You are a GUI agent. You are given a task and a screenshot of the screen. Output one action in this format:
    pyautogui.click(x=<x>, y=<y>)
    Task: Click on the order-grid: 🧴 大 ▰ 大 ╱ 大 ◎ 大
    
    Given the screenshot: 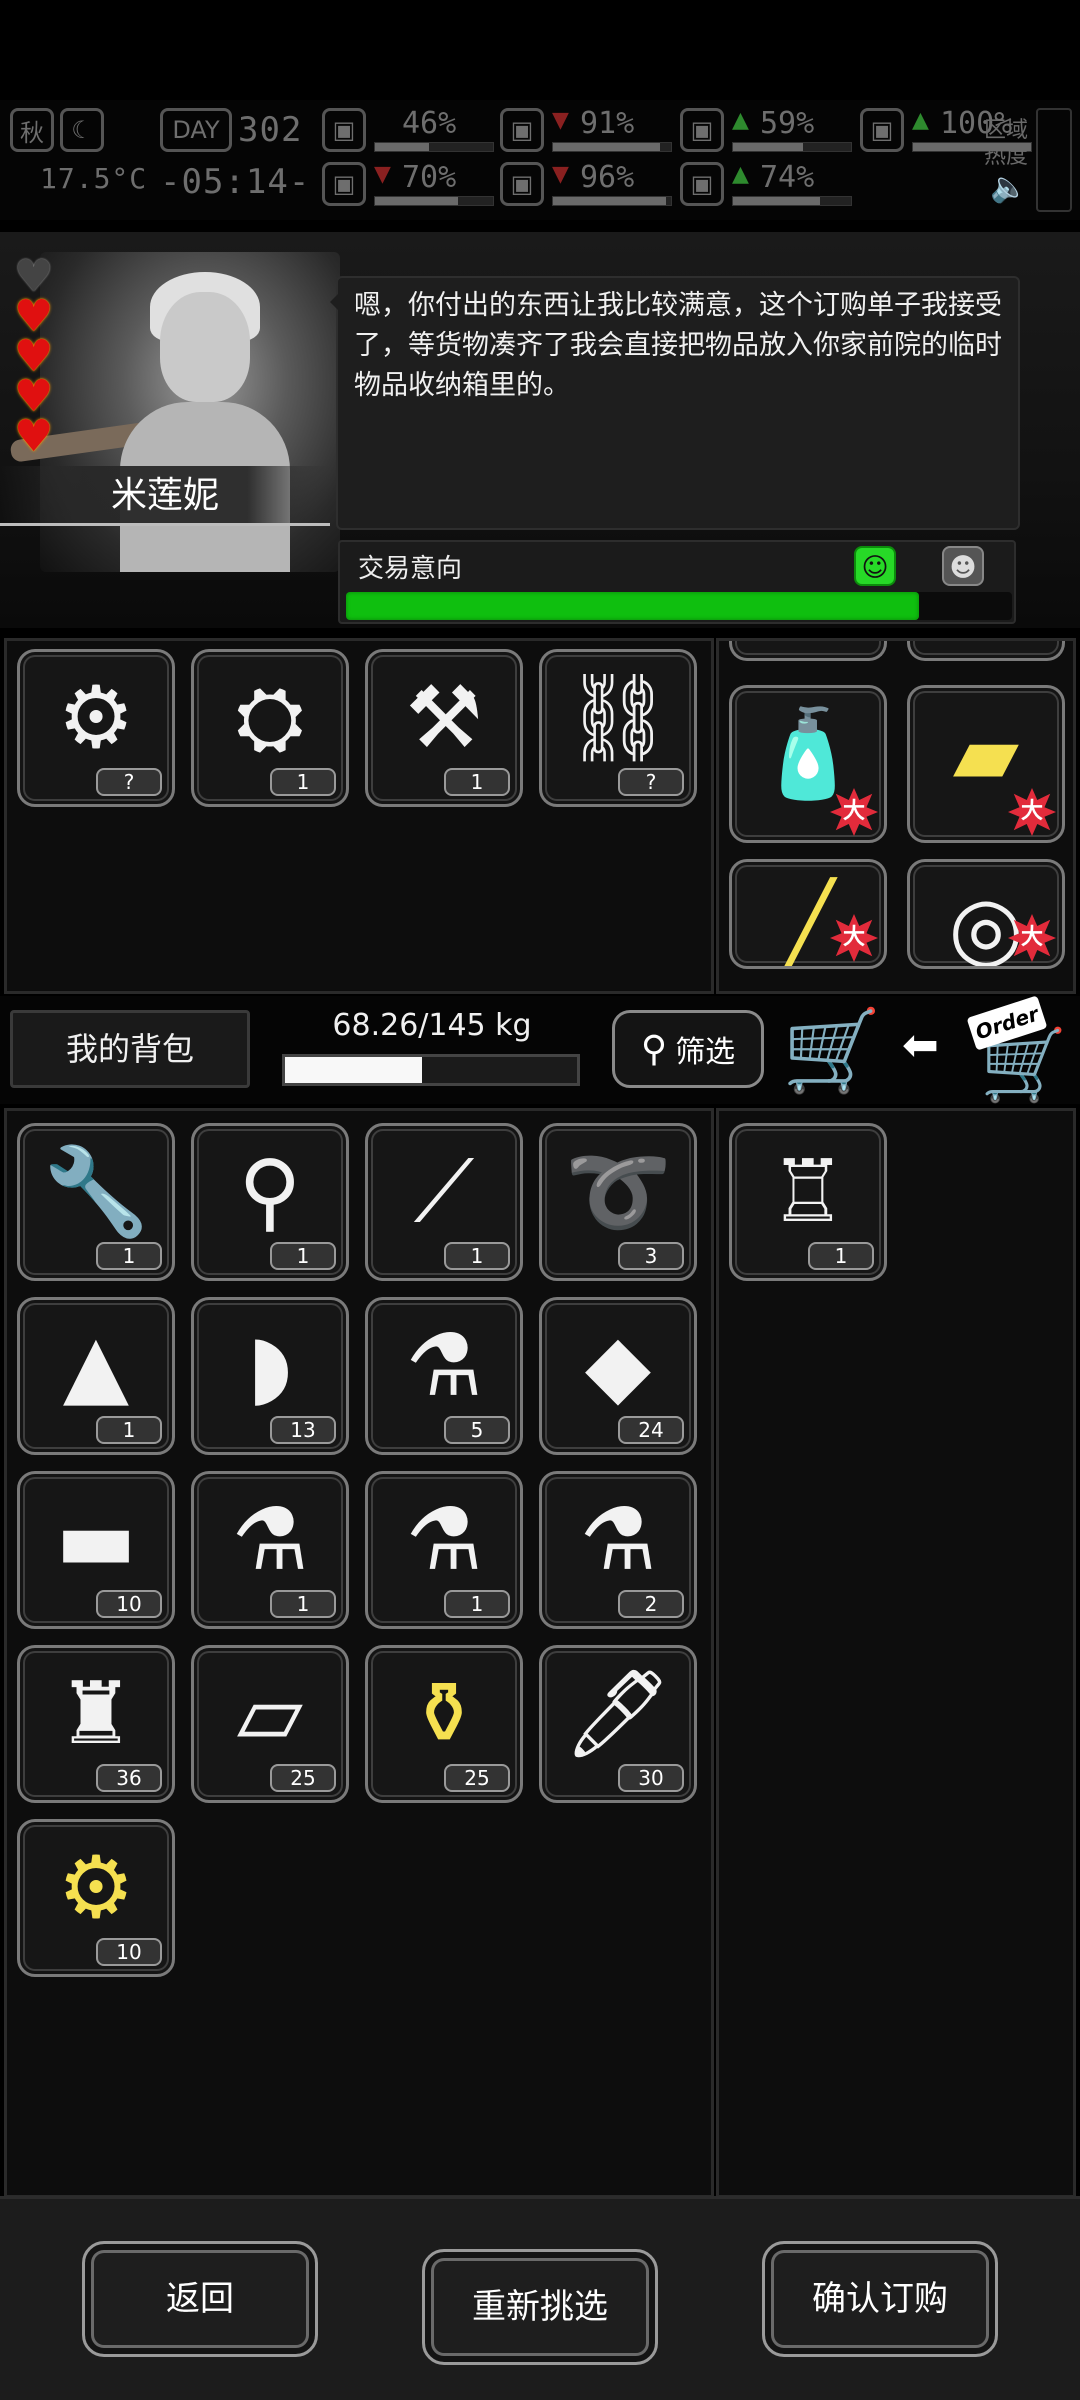 What is the action you would take?
    pyautogui.click(x=897, y=827)
    